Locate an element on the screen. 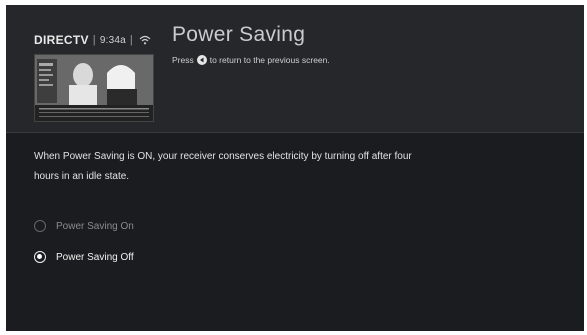 The image size is (587, 335). status-bar: DIRECTV | 9:34a | is located at coordinates (92, 40).